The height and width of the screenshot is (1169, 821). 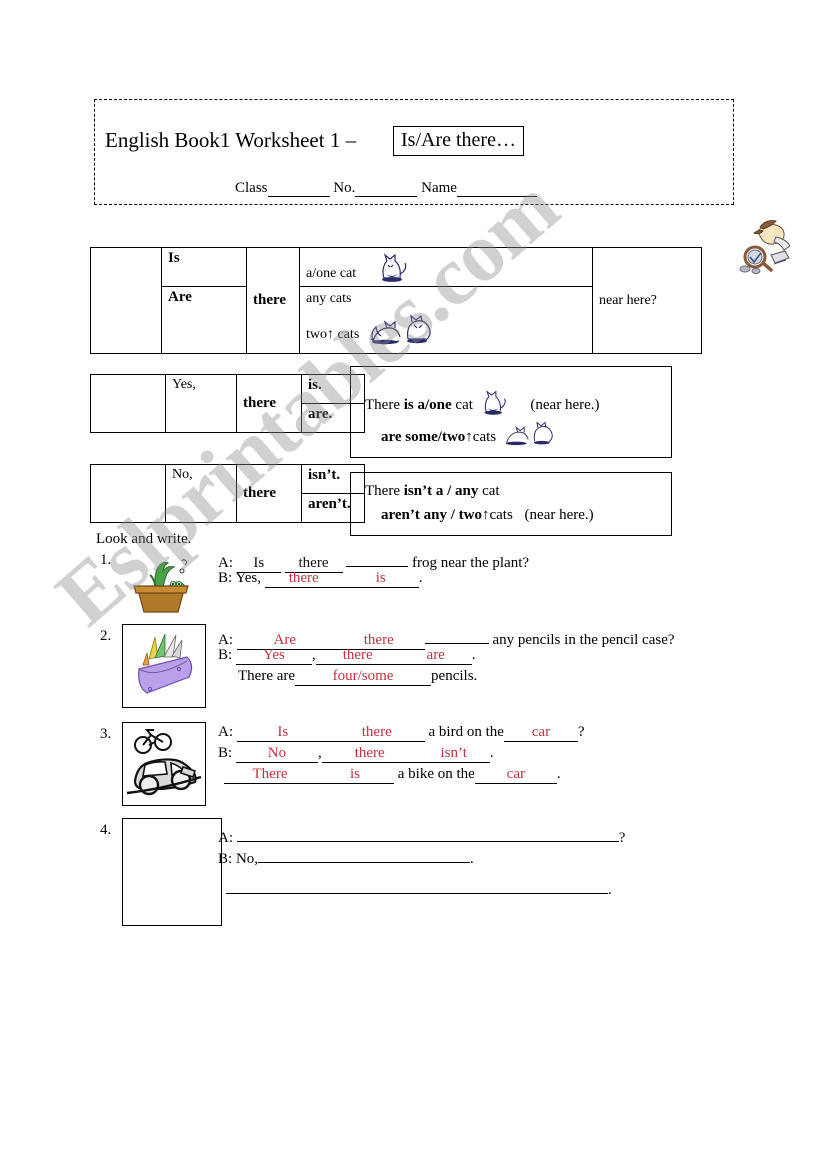 I want to click on no-blank-cell, so click(x=128, y=493).